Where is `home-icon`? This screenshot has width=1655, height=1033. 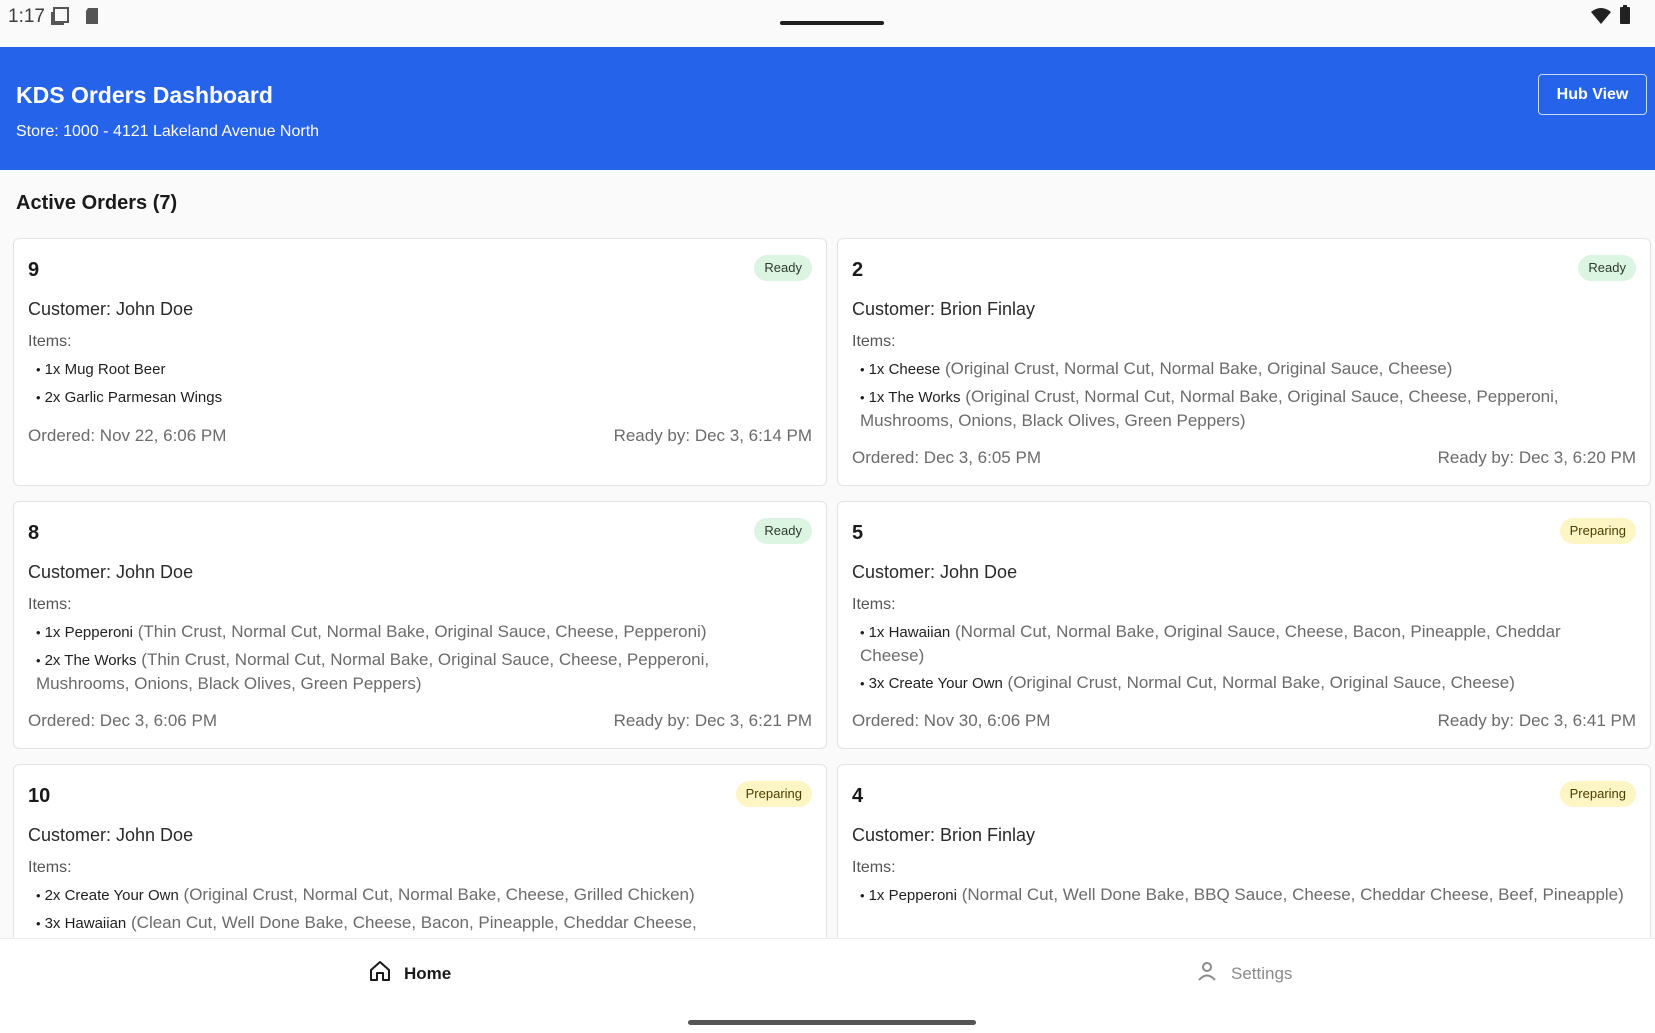
home-icon is located at coordinates (380, 973).